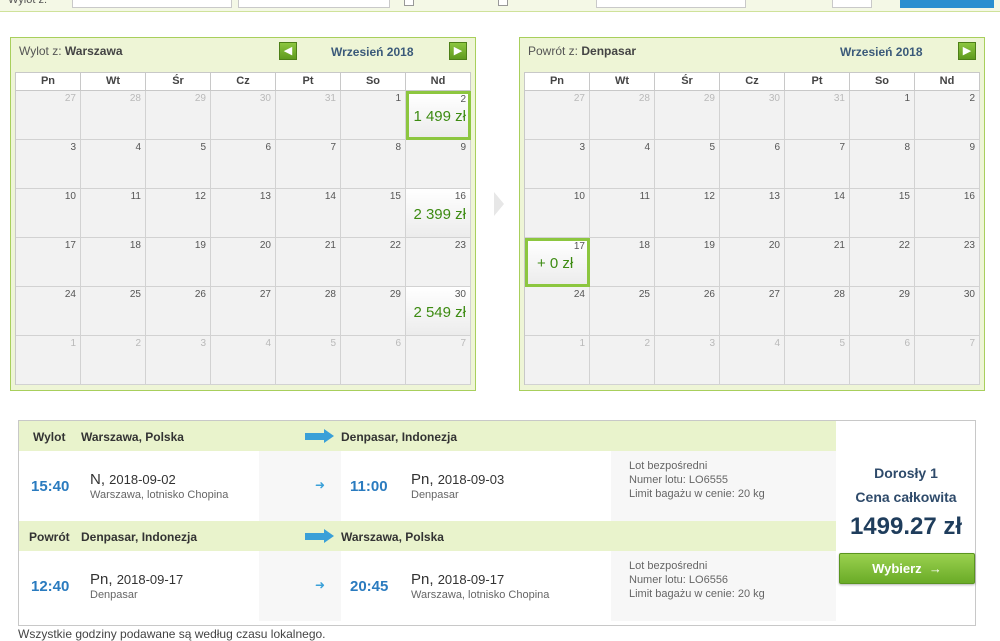  I want to click on day-number: 18, so click(135, 245).